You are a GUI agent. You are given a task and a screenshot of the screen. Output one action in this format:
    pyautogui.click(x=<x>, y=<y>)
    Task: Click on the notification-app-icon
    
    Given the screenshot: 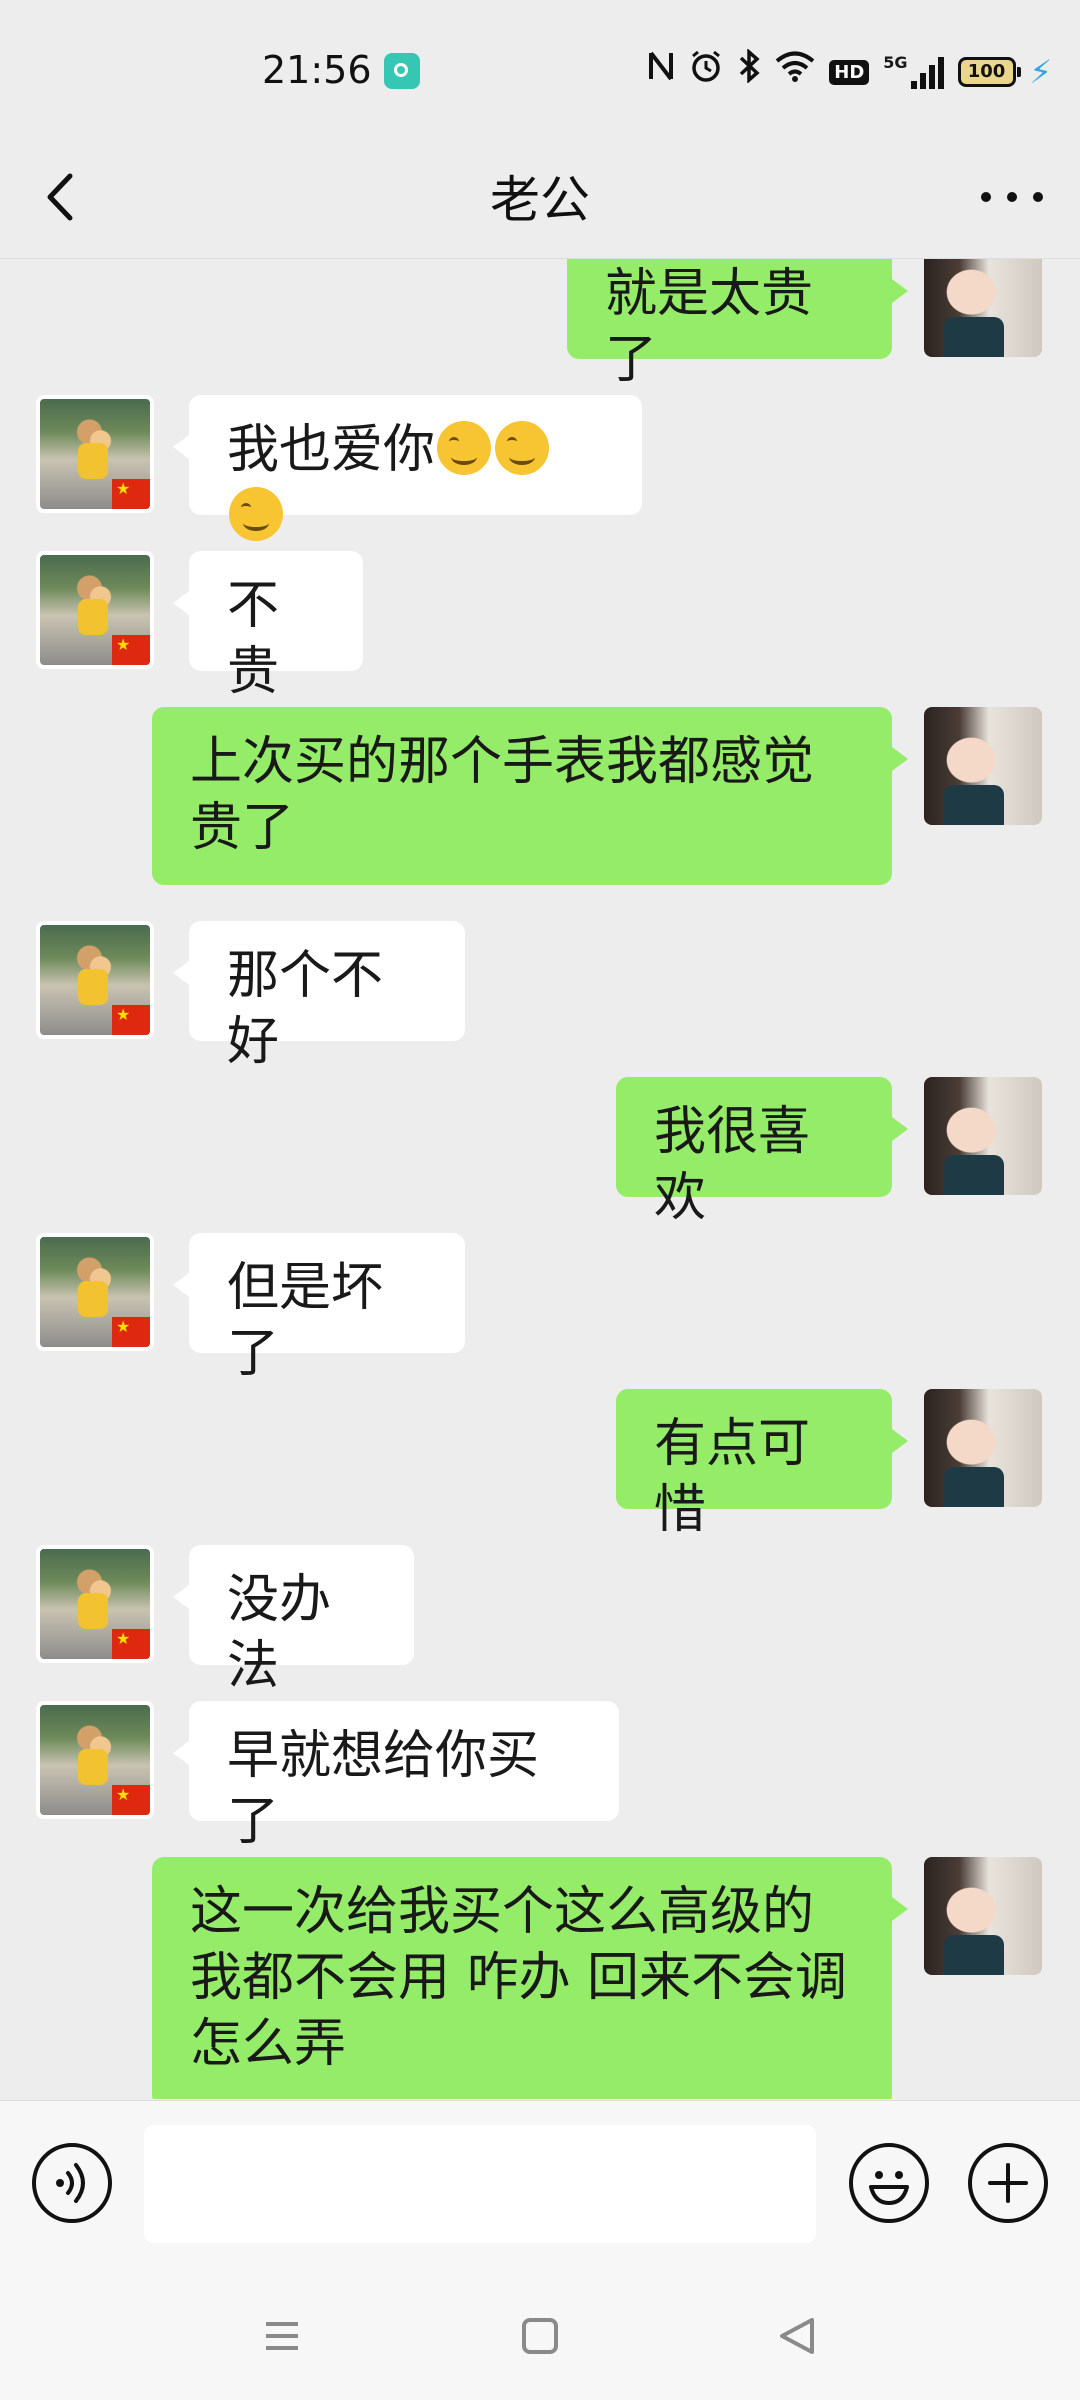 What is the action you would take?
    pyautogui.click(x=402, y=71)
    